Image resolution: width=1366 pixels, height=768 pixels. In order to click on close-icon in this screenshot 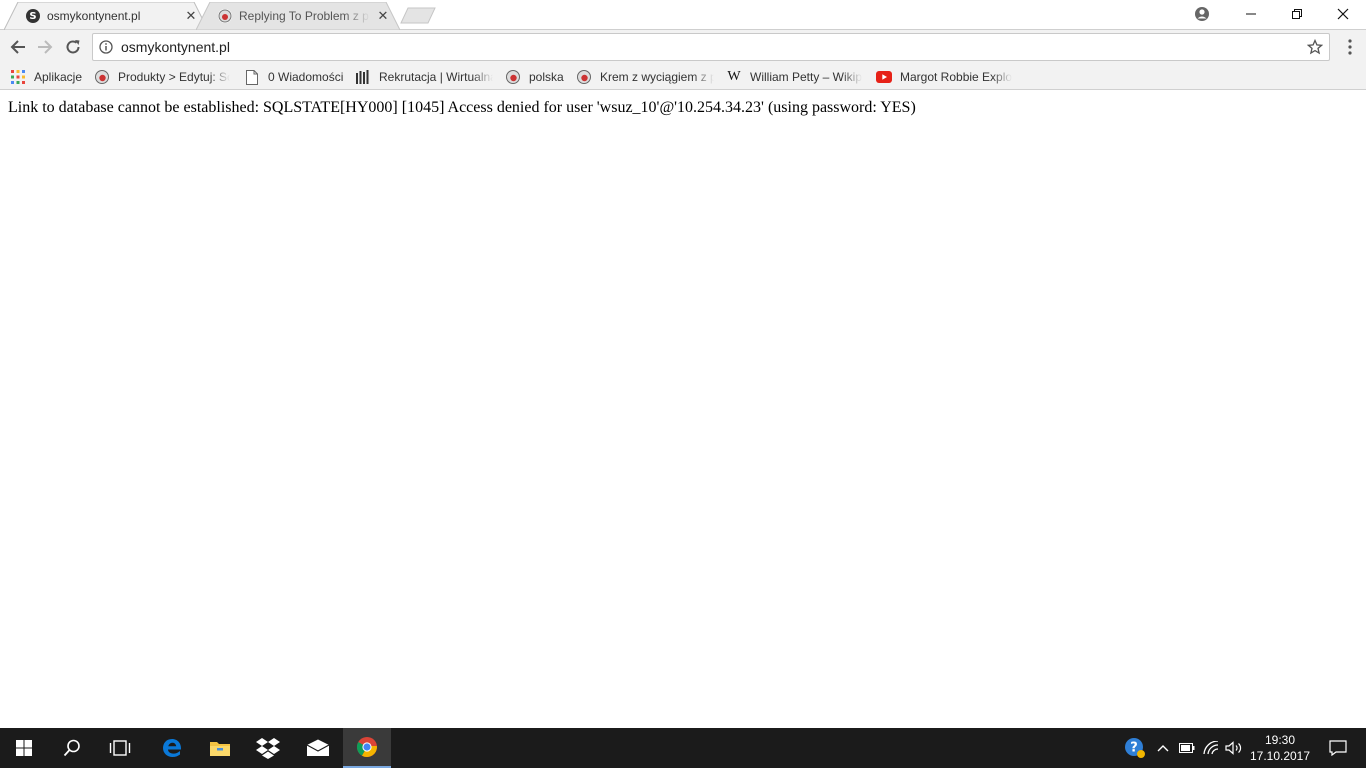, I will do `click(1343, 14)`.